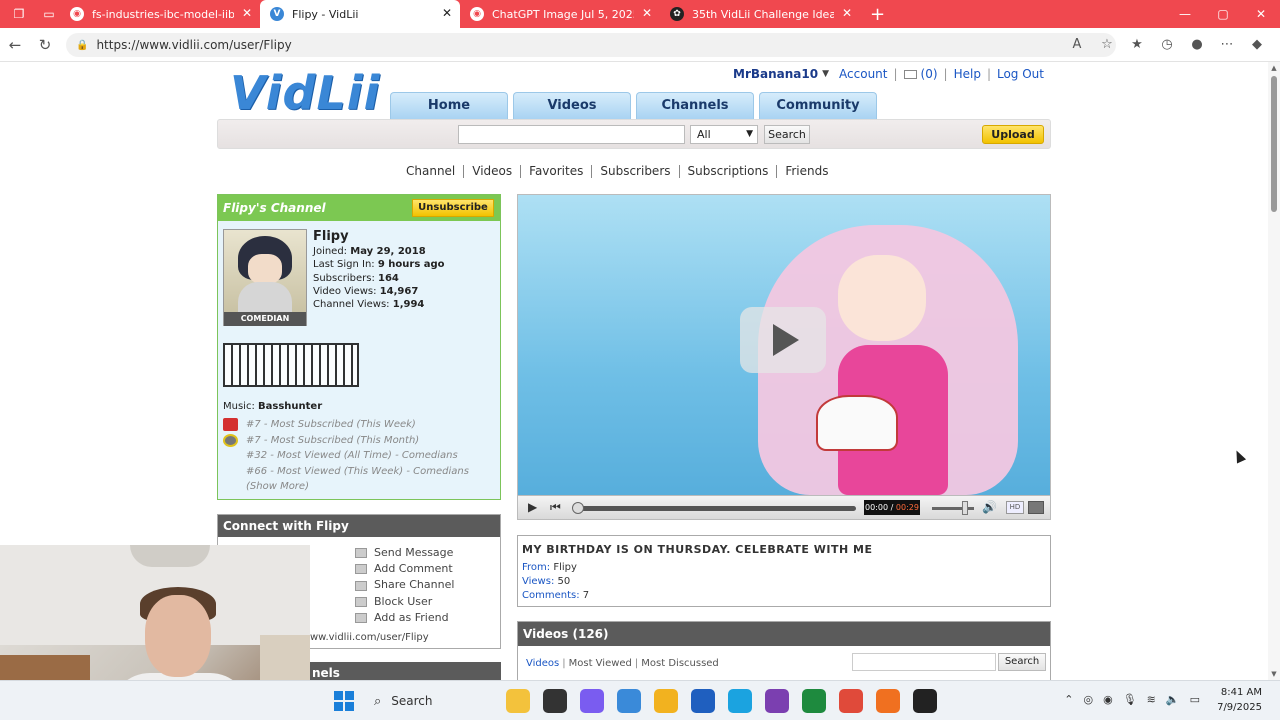 This screenshot has height=720, width=1280. Describe the element at coordinates (1151, 699) in the screenshot. I see `wifi-icon: ≋` at that location.